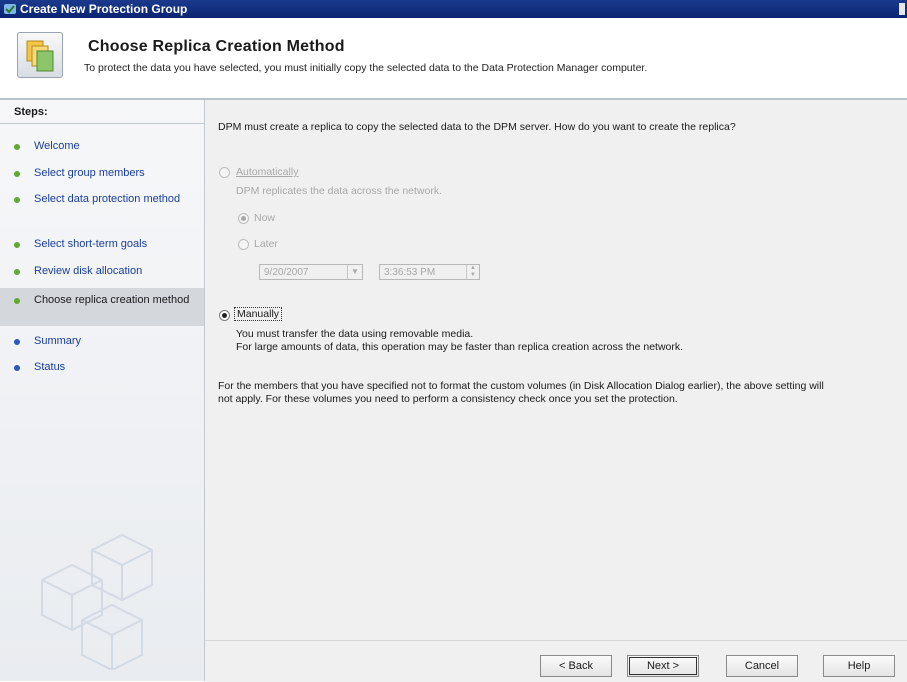 Image resolution: width=907 pixels, height=682 pixels. Describe the element at coordinates (410, 272) in the screenshot. I see `time-value: 3:36:53 PM` at that location.